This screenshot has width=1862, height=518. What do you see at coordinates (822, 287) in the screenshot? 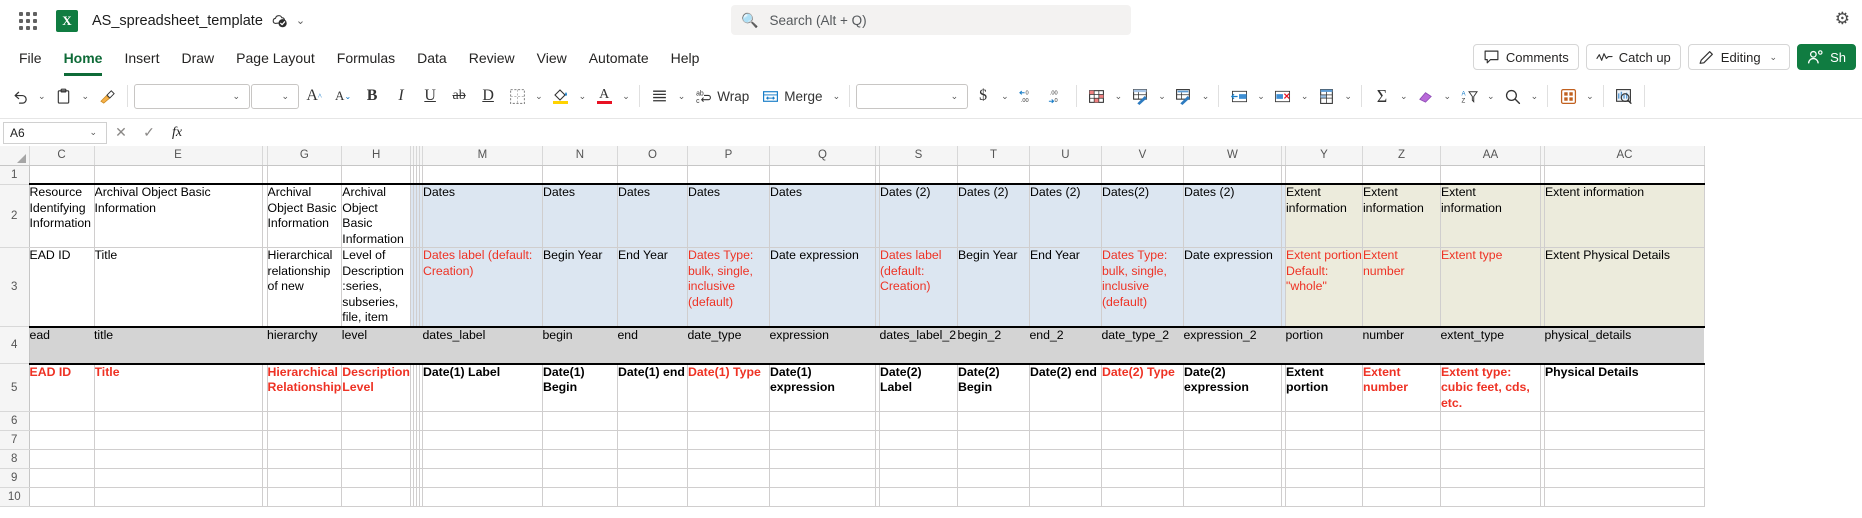
I see `cell-Q3: Date expression` at bounding box center [822, 287].